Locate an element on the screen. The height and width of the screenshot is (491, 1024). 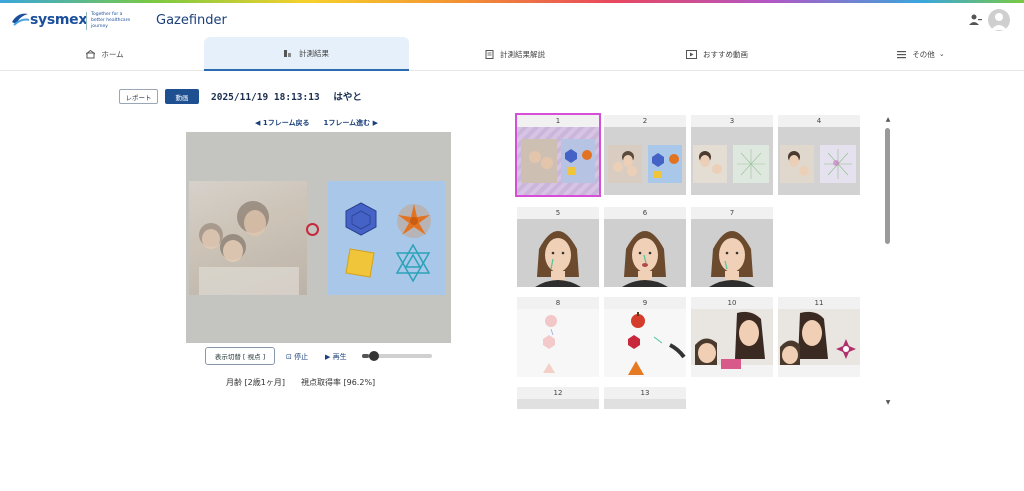
stop-label: 停止 is located at coordinates (301, 357).